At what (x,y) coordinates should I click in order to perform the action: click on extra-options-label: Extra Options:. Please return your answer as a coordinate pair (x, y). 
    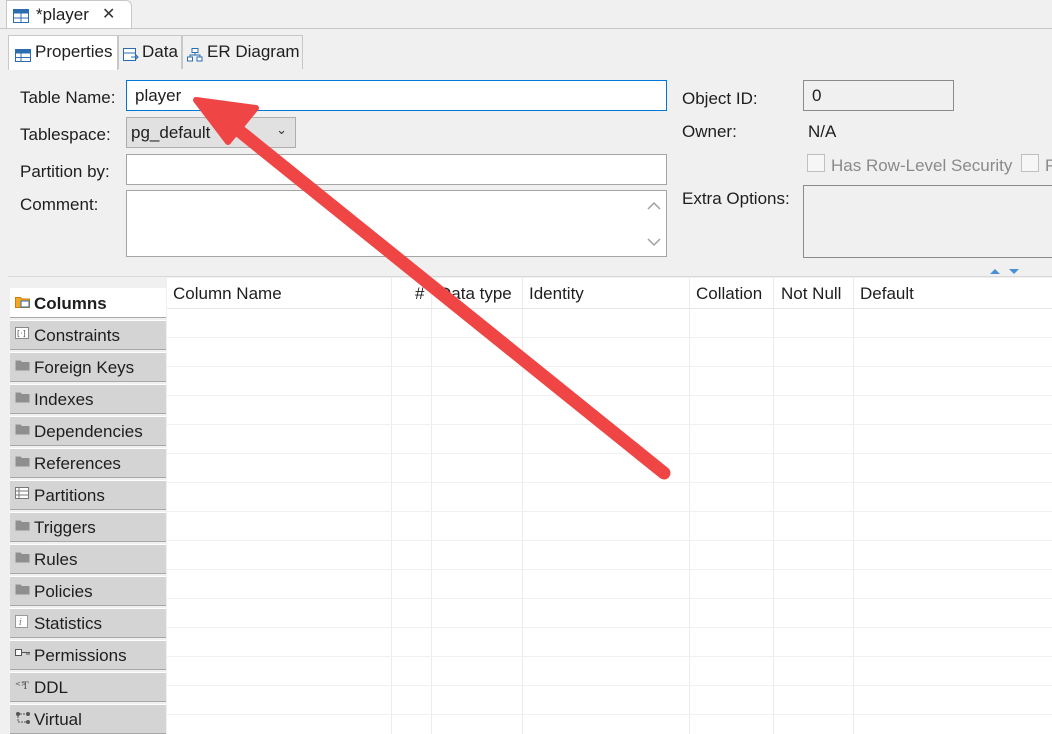
    Looking at the image, I should click on (736, 198).